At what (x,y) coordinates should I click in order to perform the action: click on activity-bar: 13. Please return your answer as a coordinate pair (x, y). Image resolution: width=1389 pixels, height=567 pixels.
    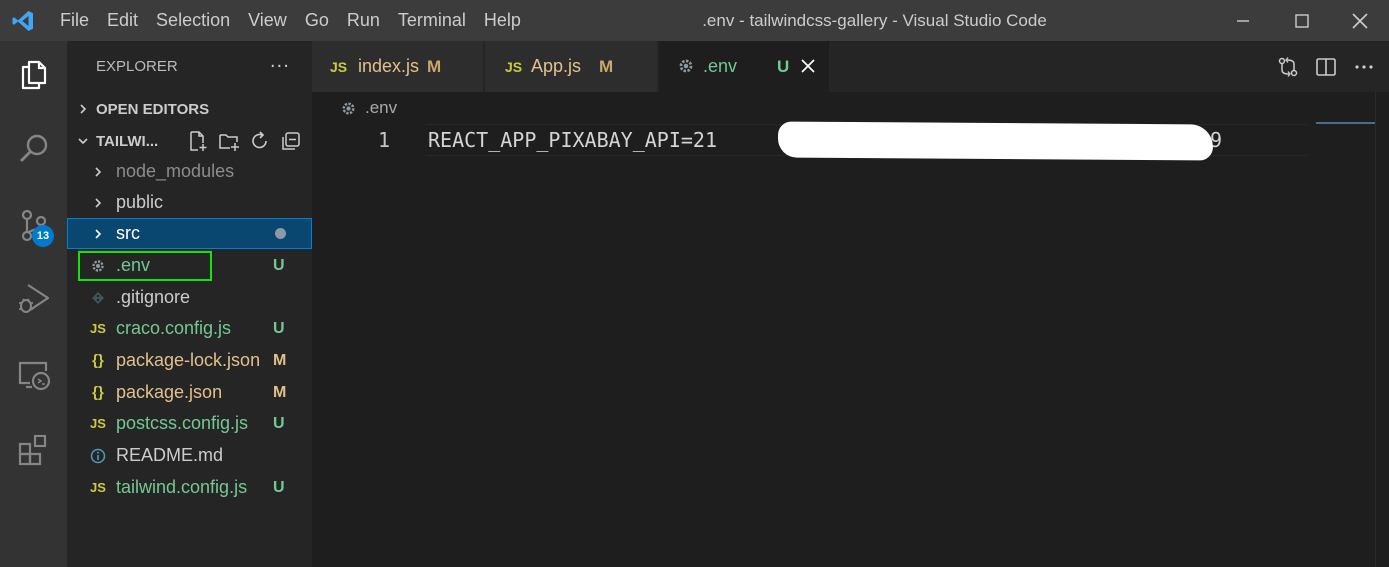
    Looking at the image, I should click on (33, 304).